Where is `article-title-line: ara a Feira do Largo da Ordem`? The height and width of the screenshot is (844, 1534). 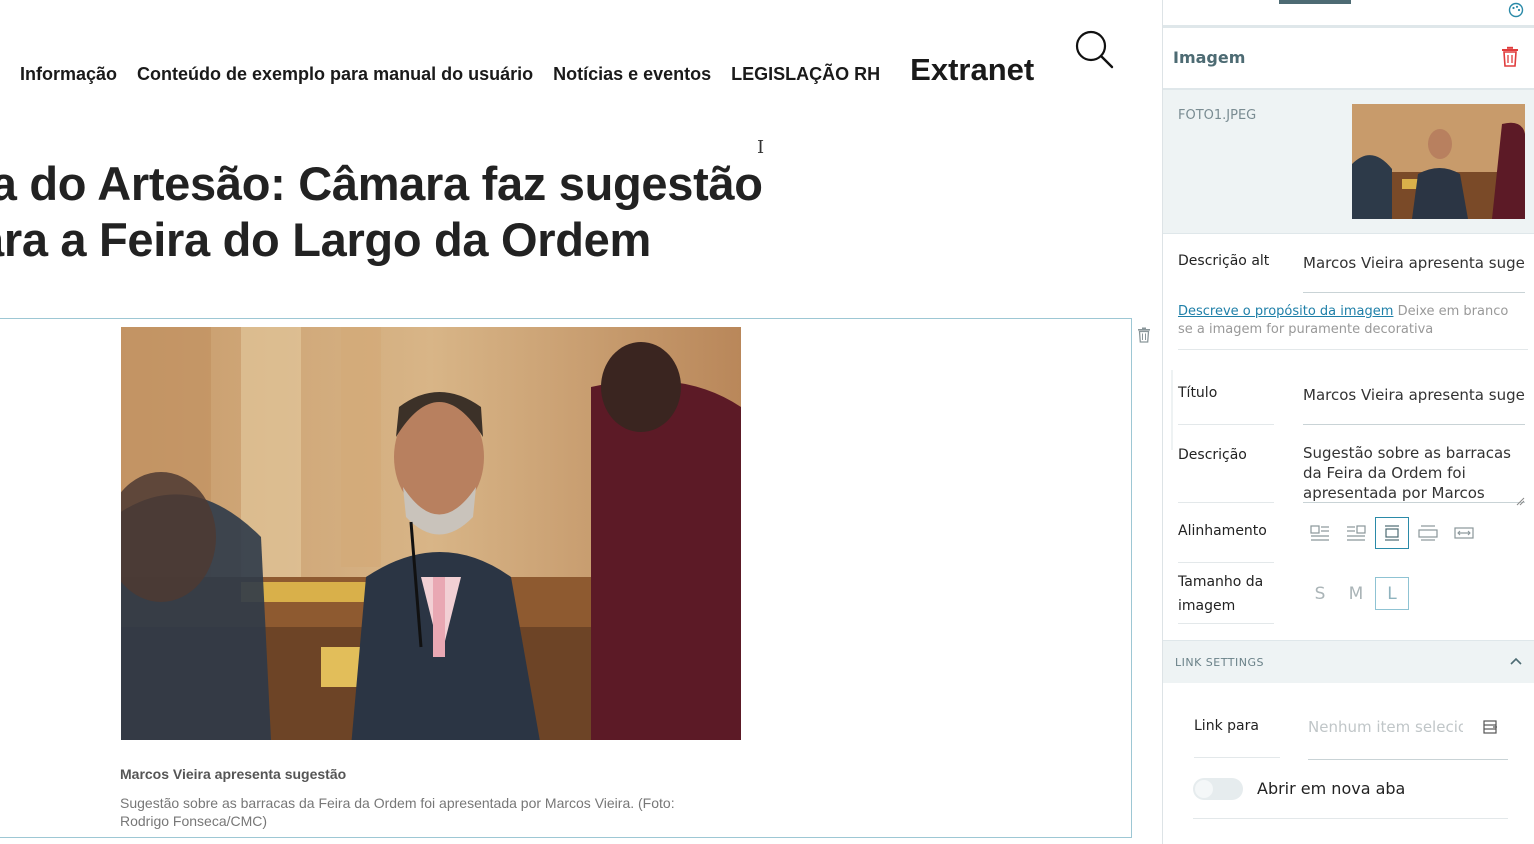
article-title-line: ara a Feira do Largo da Ordem is located at coordinates (326, 239).